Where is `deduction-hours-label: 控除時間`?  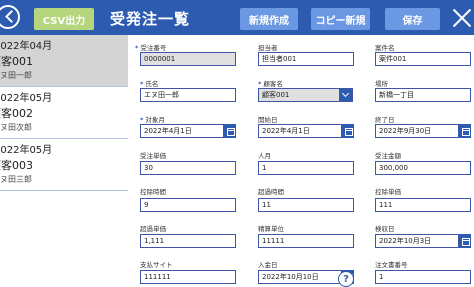 deduction-hours-label: 控除時間 is located at coordinates (153, 192).